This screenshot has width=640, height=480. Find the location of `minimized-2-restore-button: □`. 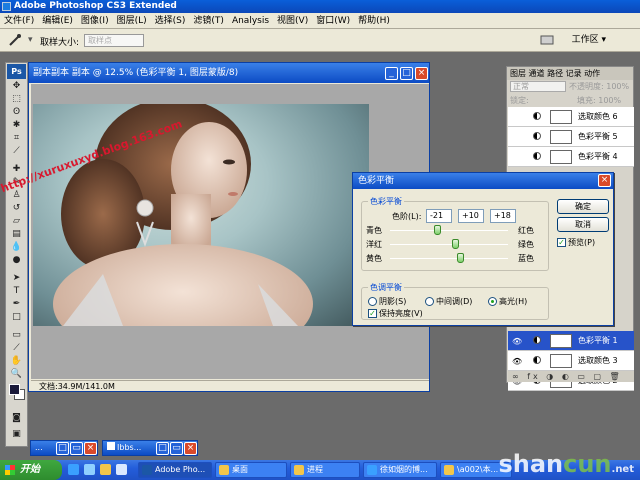

minimized-2-restore-button: □ is located at coordinates (162, 448).